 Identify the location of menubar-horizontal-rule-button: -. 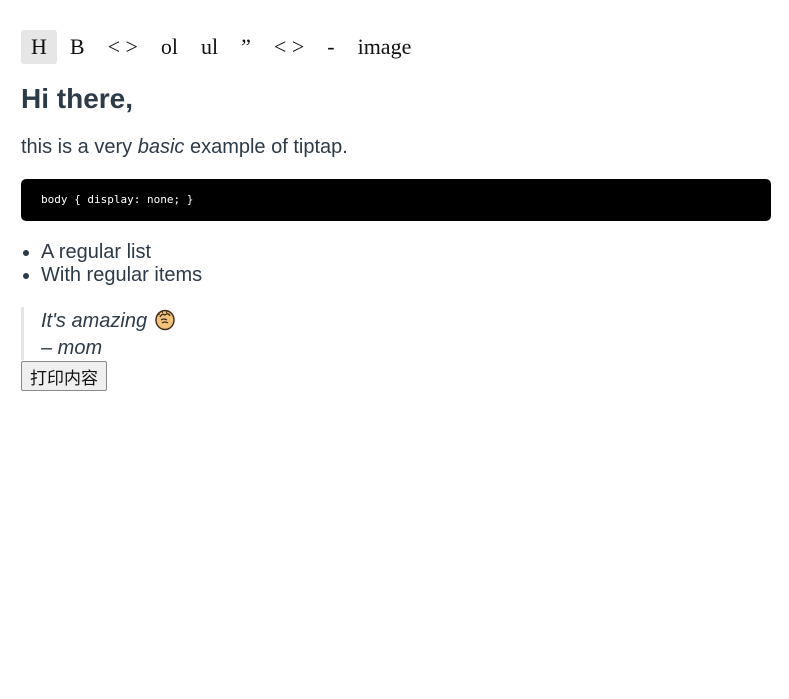
(330, 47).